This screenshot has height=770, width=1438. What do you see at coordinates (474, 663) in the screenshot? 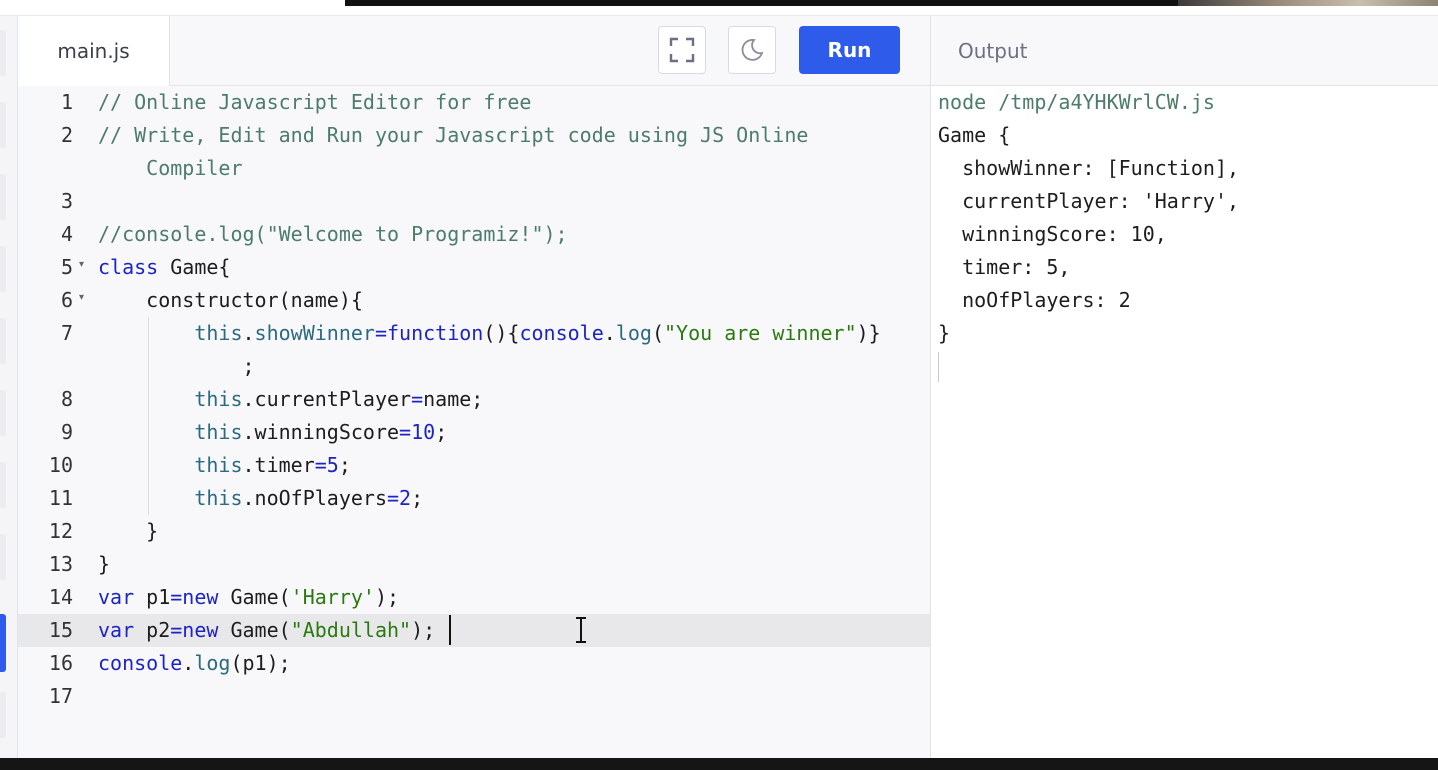
I see `code-line: 16 console.log(p1);` at bounding box center [474, 663].